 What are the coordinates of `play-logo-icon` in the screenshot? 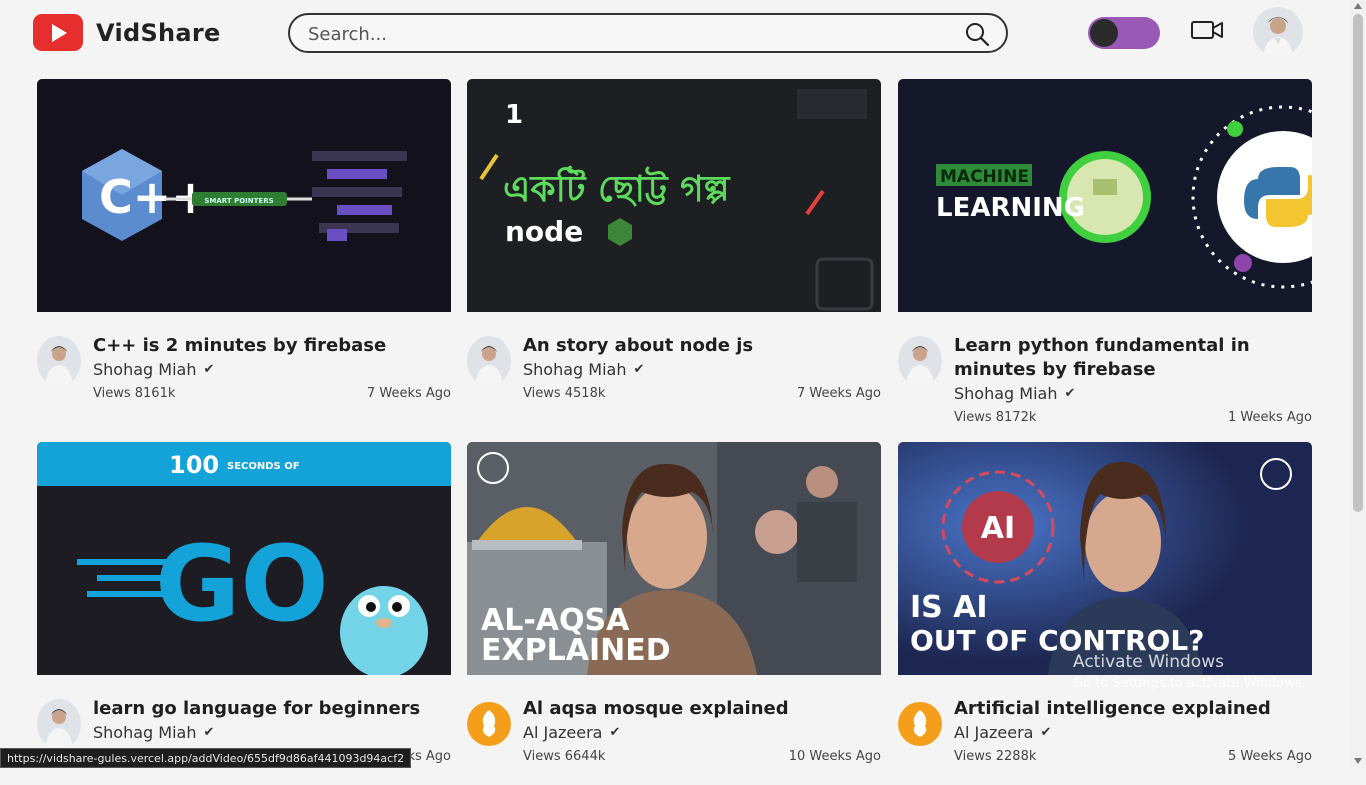 It's located at (58, 32).